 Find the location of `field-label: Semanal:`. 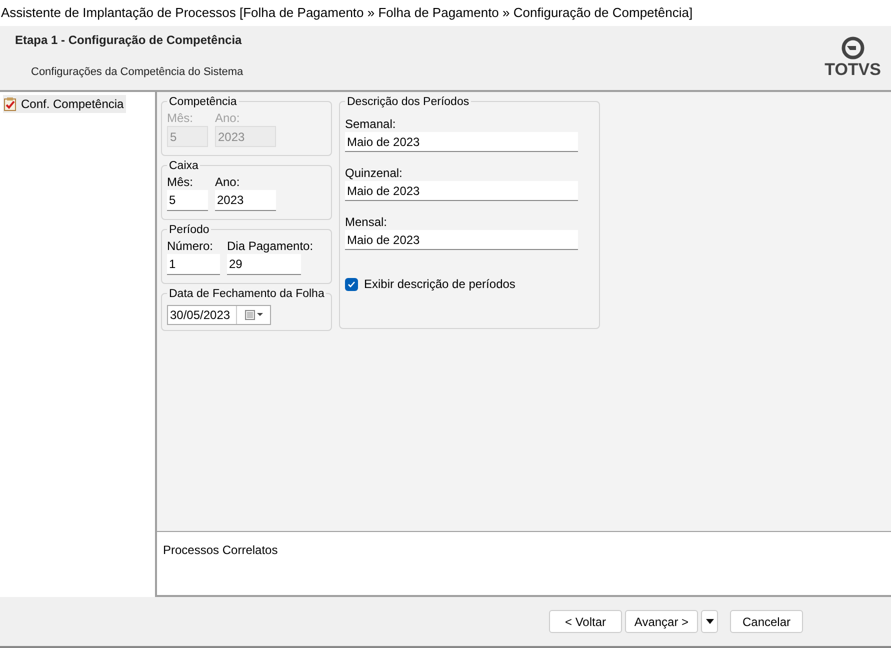

field-label: Semanal: is located at coordinates (371, 124).